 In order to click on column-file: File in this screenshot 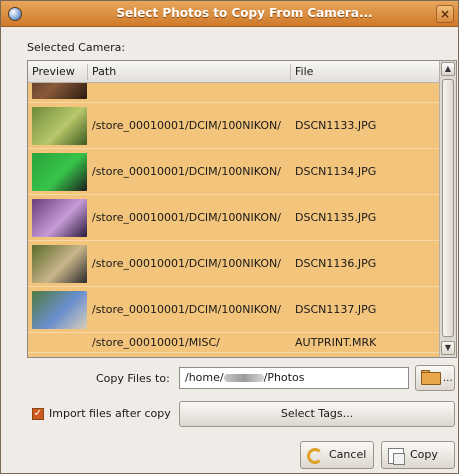, I will do `click(304, 71)`.